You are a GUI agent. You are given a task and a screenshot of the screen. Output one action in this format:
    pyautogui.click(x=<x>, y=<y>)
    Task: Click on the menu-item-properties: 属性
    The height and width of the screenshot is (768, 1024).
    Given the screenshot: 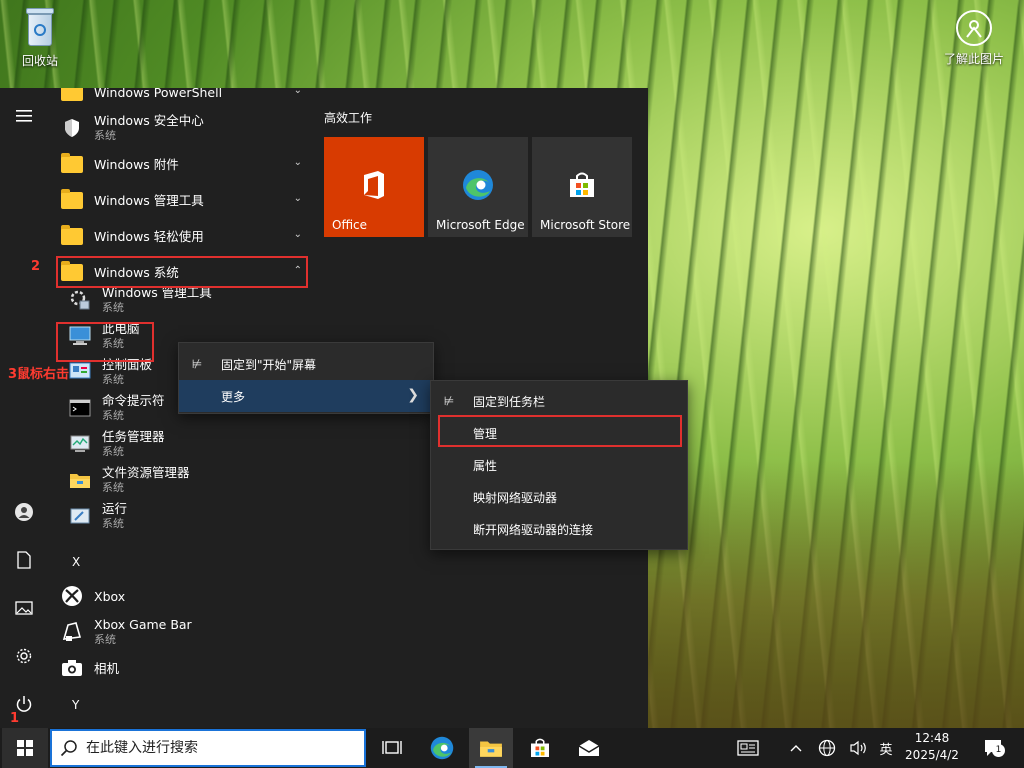 What is the action you would take?
    pyautogui.click(x=559, y=465)
    